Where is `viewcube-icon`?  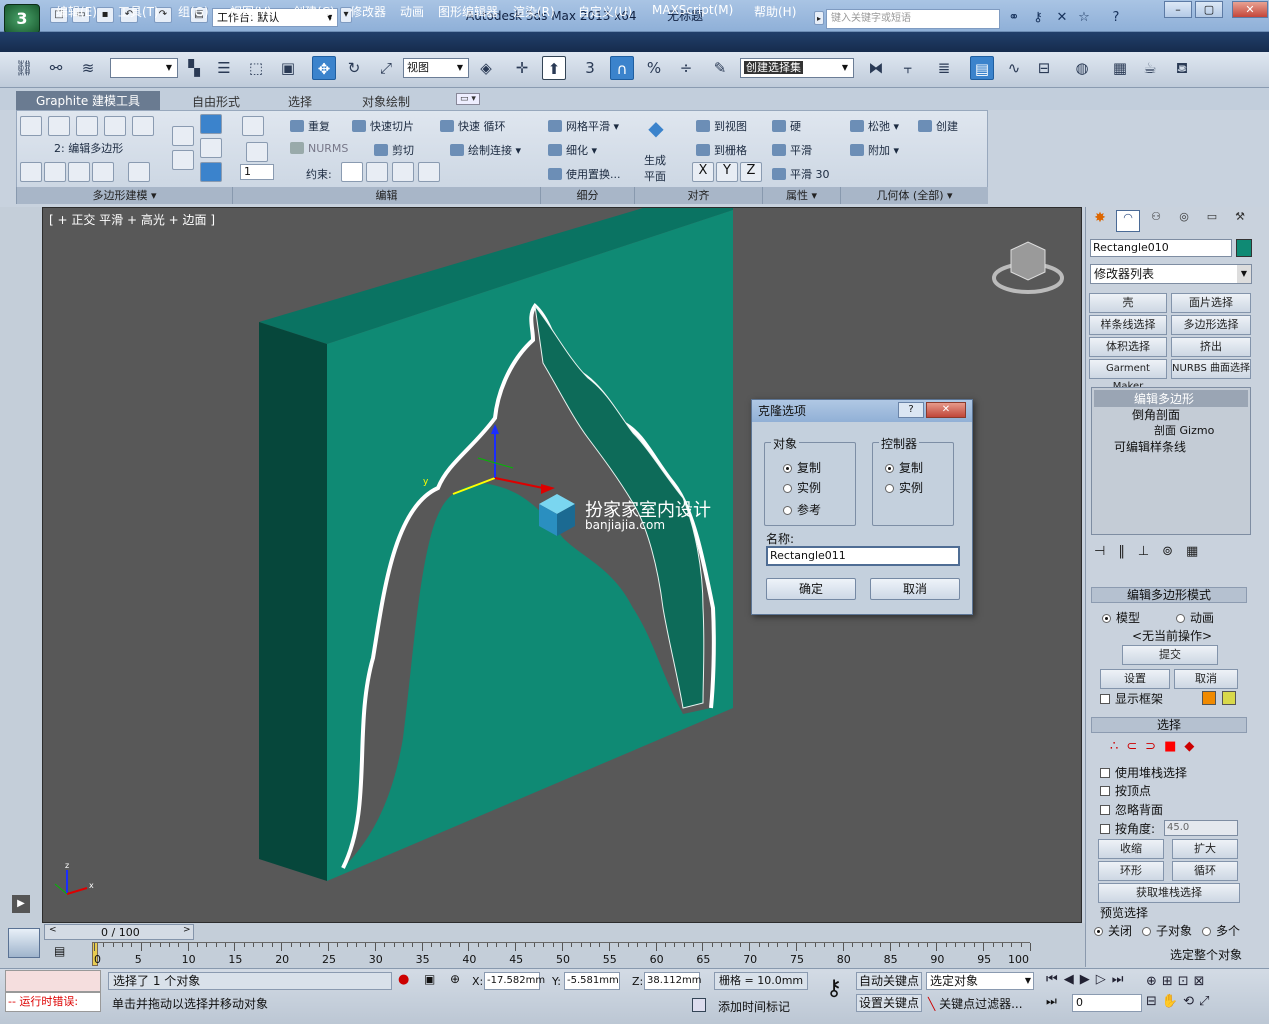
viewcube-icon is located at coordinates (1028, 267).